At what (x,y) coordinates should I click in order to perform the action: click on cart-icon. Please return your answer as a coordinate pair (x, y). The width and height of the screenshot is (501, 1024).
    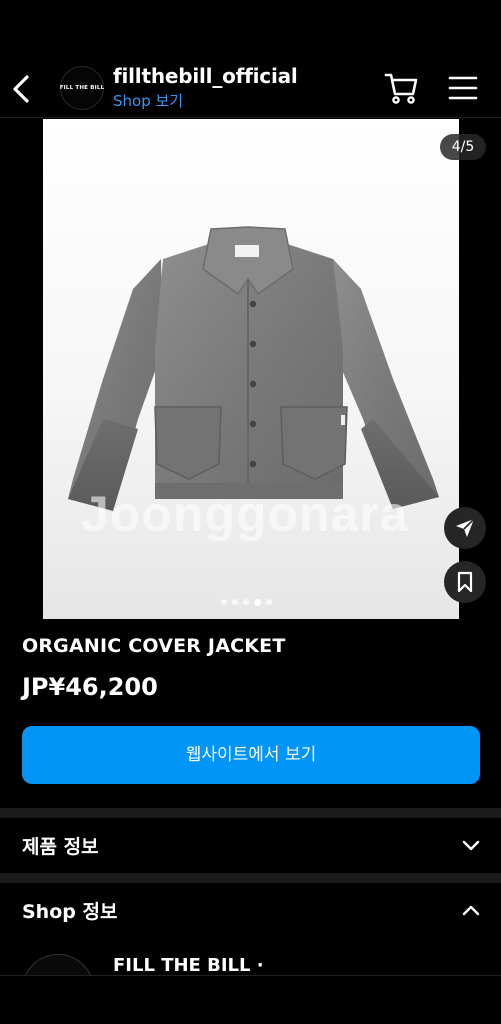
    Looking at the image, I should click on (401, 88).